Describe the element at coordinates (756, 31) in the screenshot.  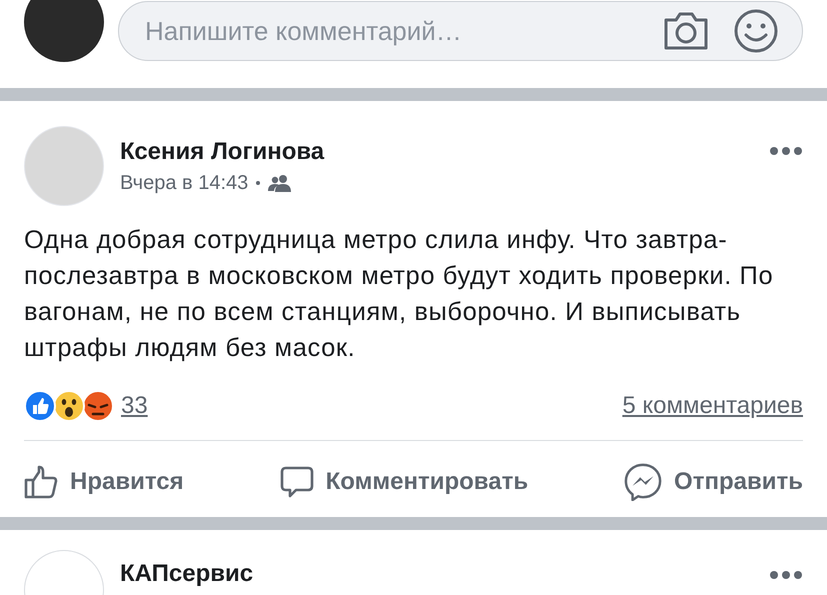
I see `smiley-icon` at that location.